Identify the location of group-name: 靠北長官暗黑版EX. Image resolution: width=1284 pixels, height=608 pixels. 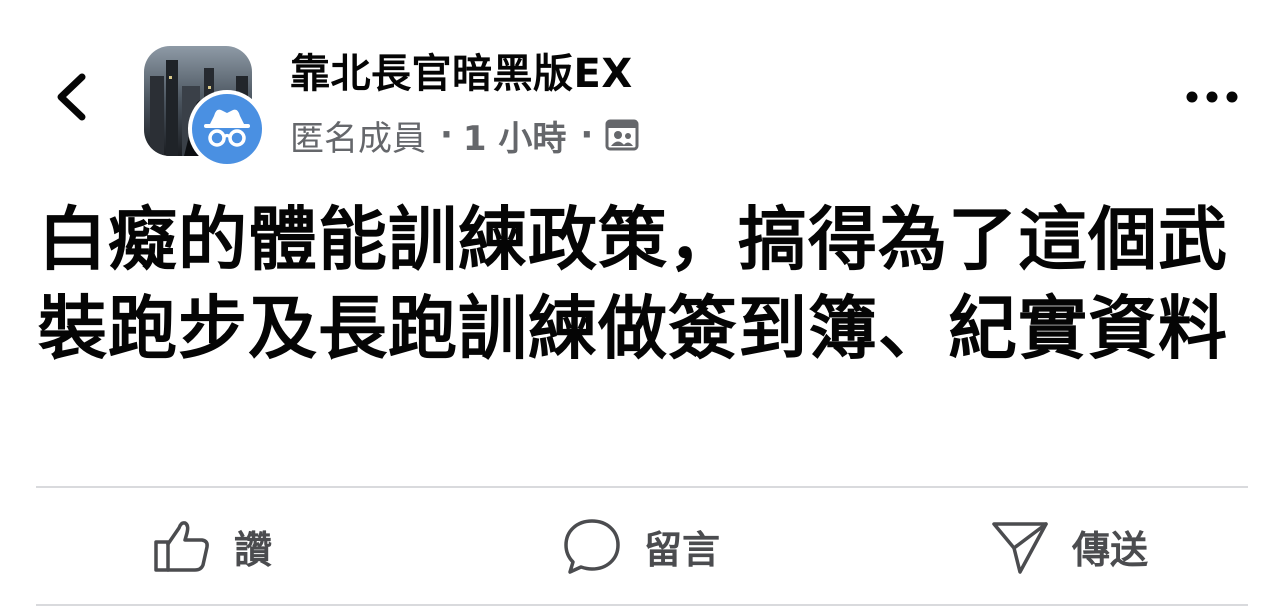
(461, 74).